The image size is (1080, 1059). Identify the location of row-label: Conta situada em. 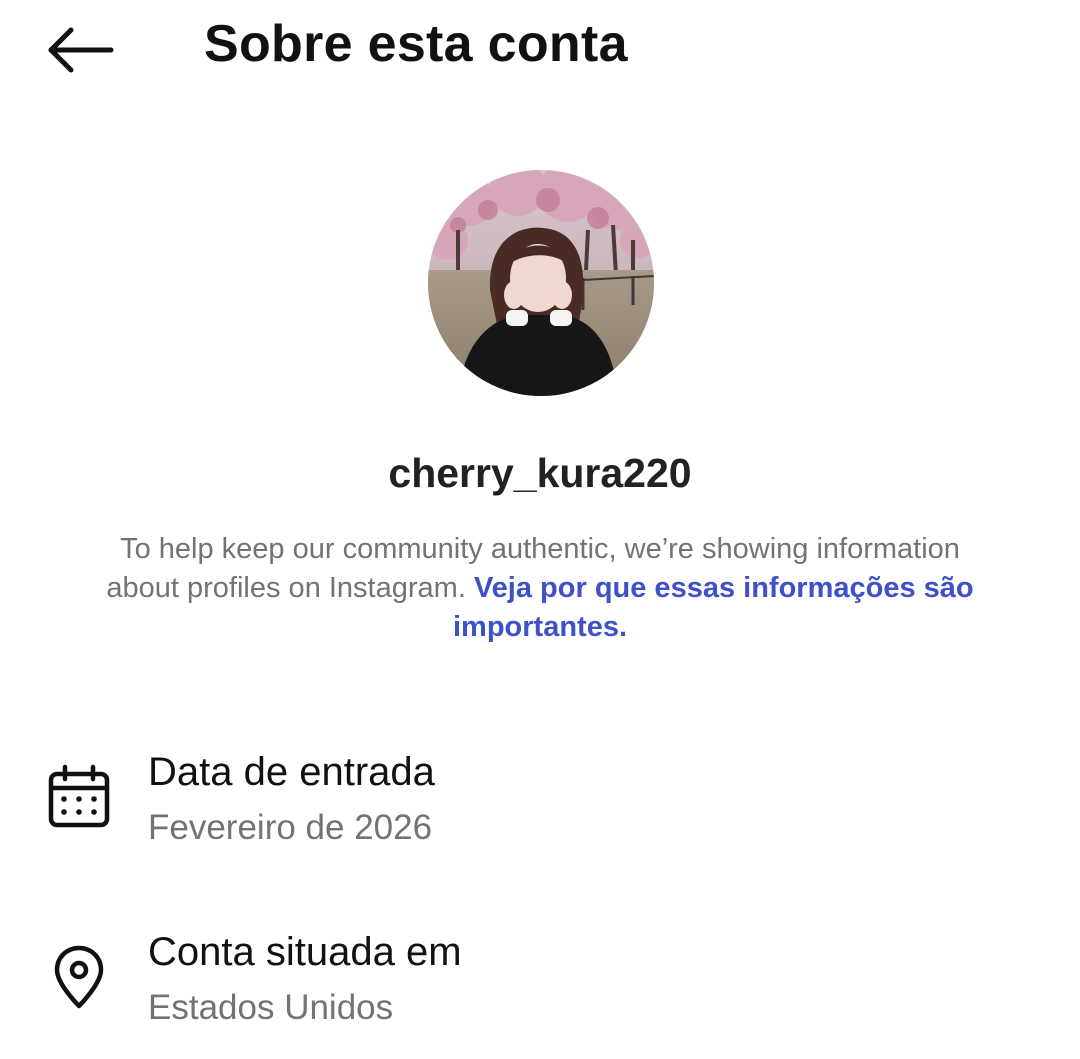
(305, 952).